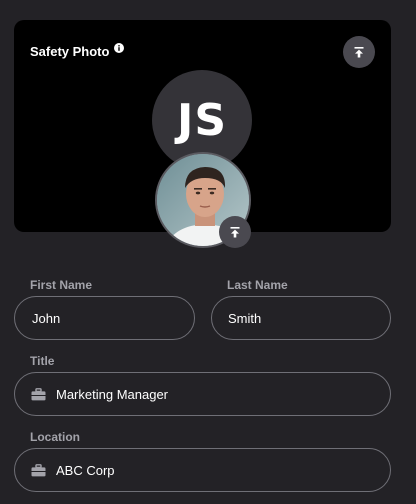  I want to click on card-title-text: Safety Photo, so click(70, 51).